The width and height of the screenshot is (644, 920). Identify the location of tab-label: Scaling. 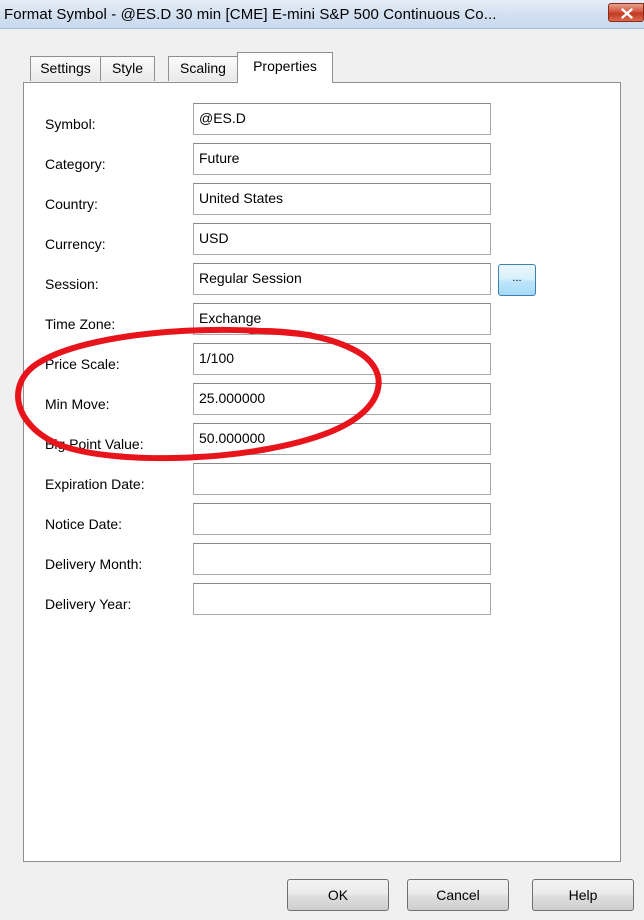
(203, 68).